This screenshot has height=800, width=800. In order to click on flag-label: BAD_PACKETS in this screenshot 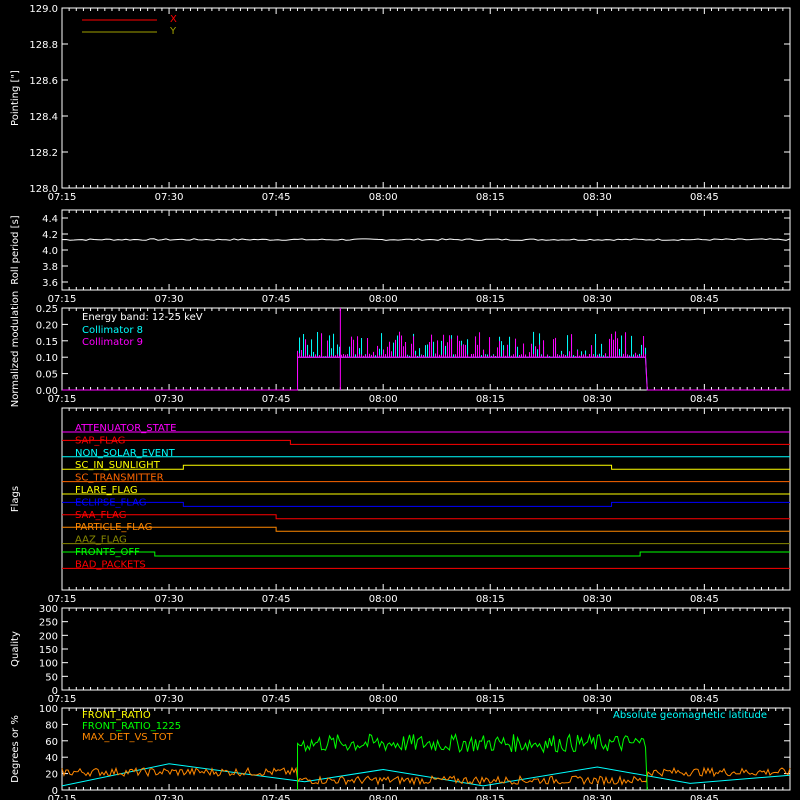, I will do `click(110, 564)`.